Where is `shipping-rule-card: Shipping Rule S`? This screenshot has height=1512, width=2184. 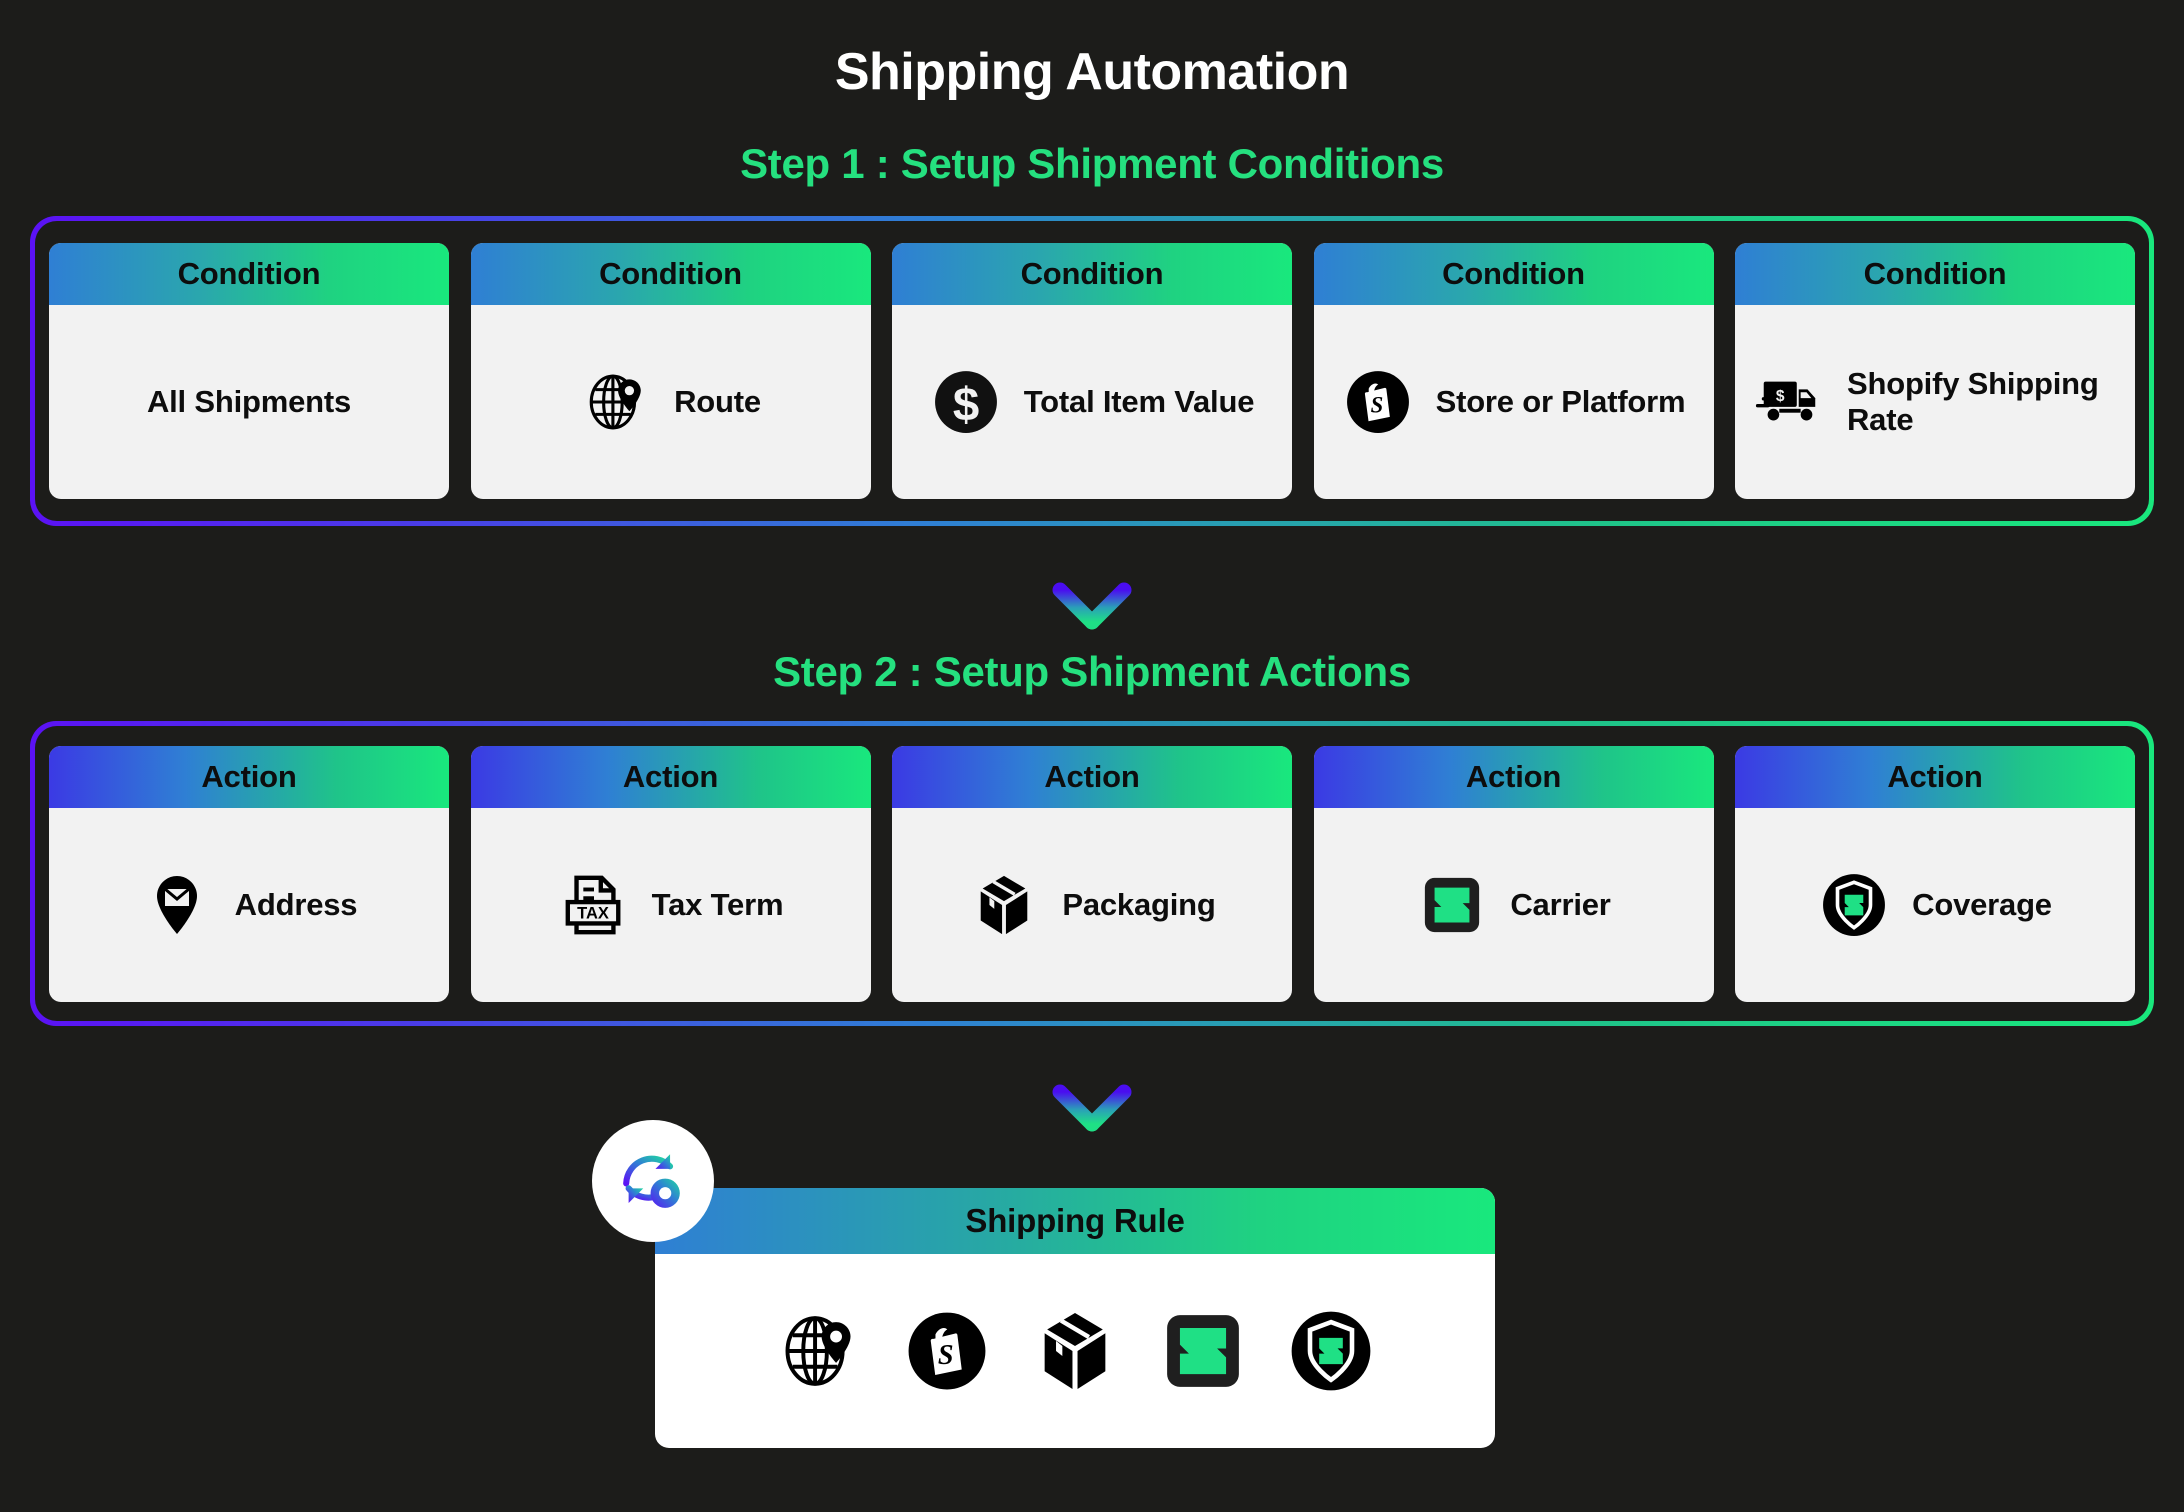 shipping-rule-card: Shipping Rule S is located at coordinates (1075, 1318).